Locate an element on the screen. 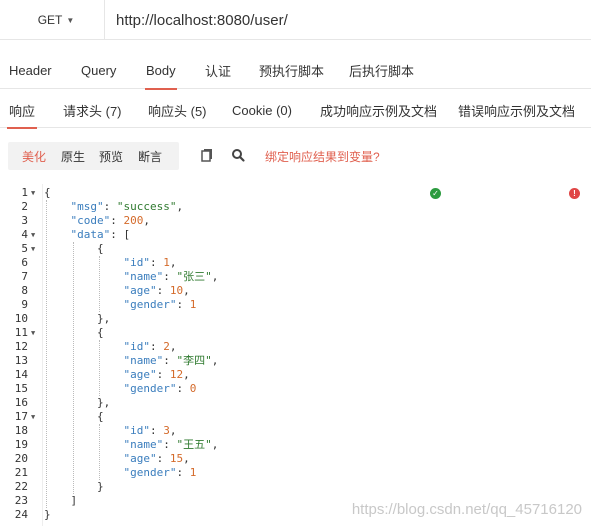  code-text: "gender": 1 is located at coordinates (160, 305).